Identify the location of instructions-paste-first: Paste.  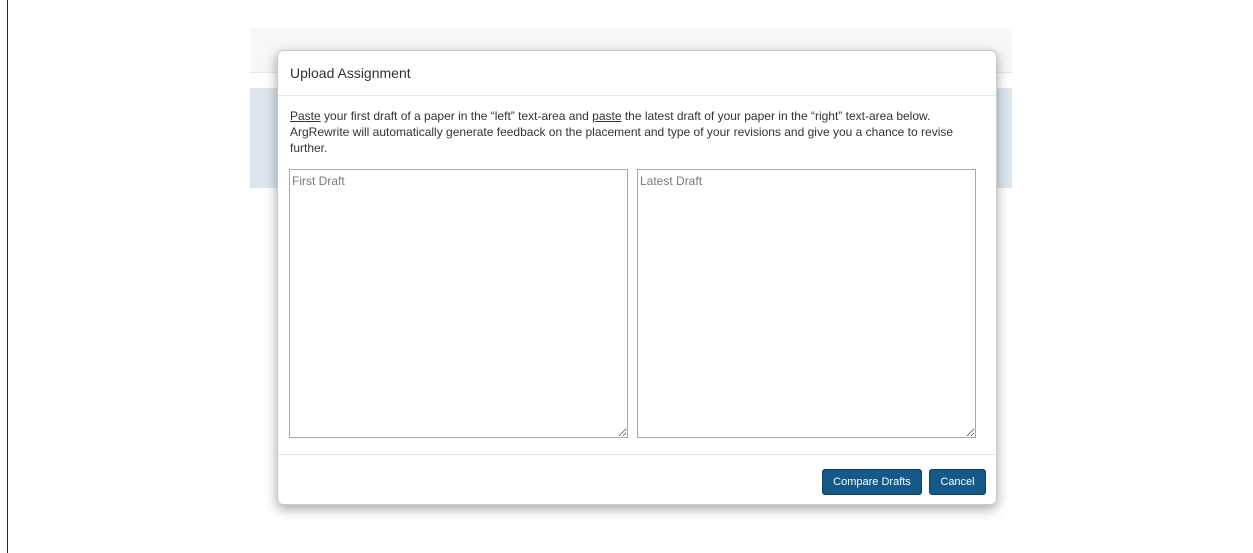
(305, 116).